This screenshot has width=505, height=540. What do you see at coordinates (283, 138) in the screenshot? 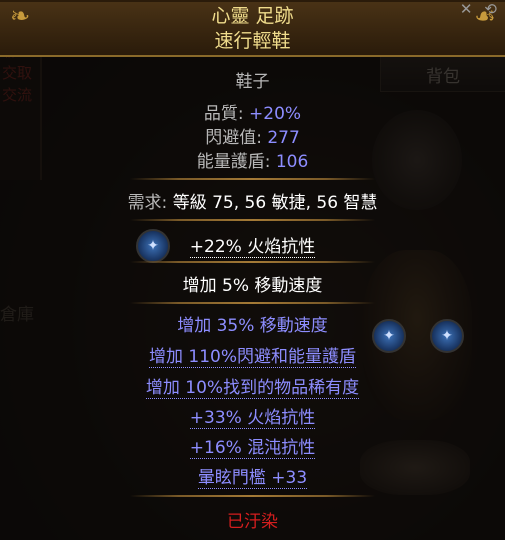
I see `property-value: 277` at bounding box center [283, 138].